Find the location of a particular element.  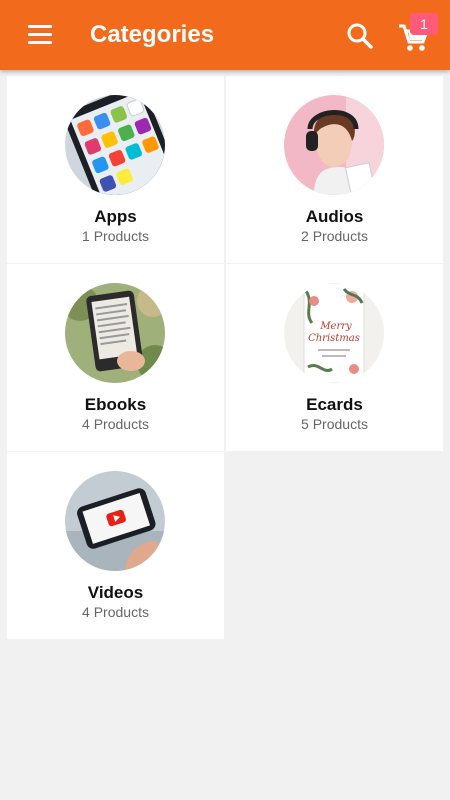

product-count: 5 Products is located at coordinates (334, 424).